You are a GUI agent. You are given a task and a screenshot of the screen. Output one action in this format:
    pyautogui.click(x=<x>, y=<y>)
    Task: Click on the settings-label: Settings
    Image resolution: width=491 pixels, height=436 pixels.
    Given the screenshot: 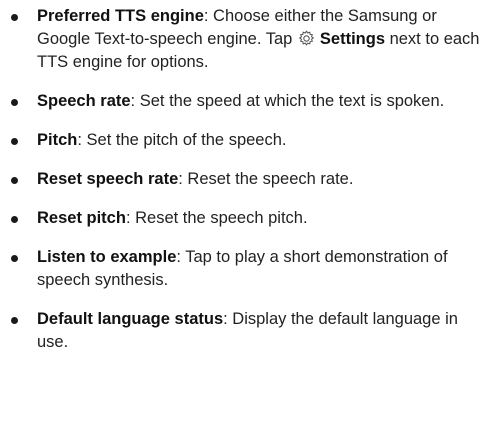 What is the action you would take?
    pyautogui.click(x=352, y=39)
    